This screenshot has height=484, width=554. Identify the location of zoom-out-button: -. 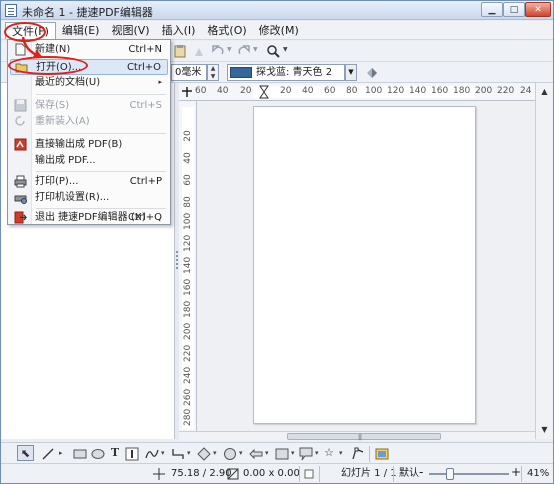
(421, 472).